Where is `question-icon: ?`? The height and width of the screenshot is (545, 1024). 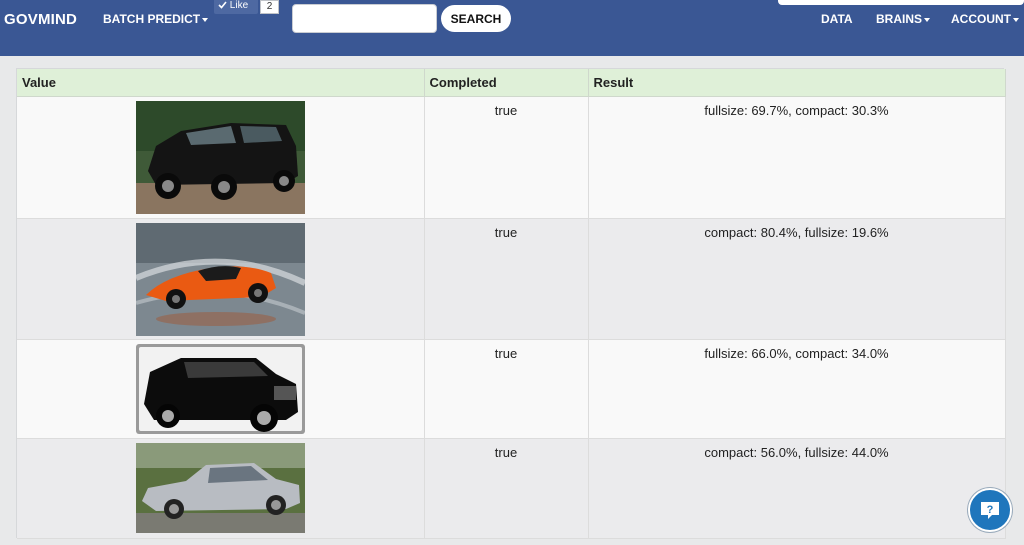
question-icon: ? is located at coordinates (990, 510).